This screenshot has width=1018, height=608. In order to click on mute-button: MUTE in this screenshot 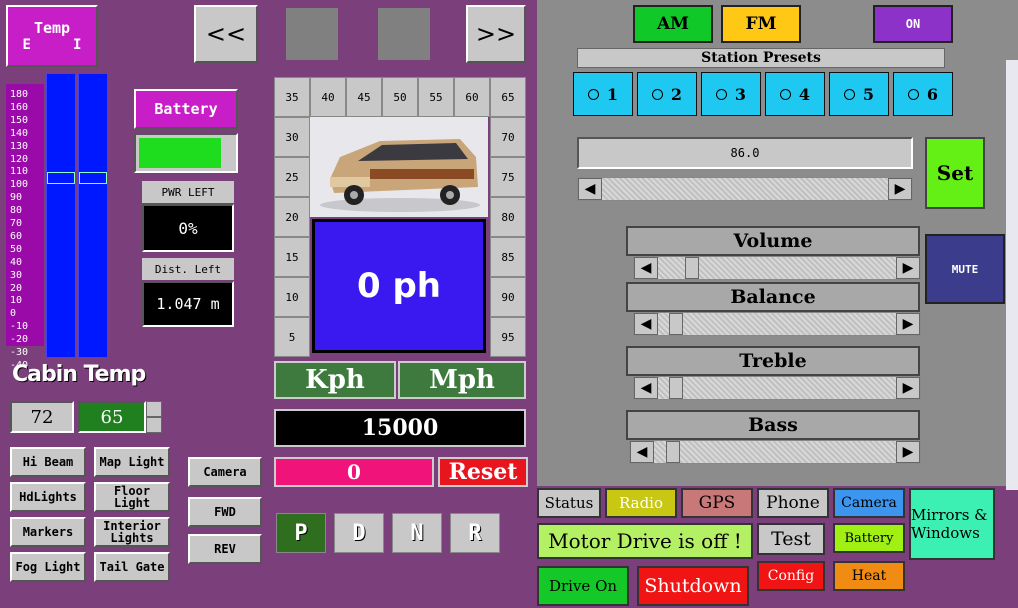, I will do `click(965, 269)`.